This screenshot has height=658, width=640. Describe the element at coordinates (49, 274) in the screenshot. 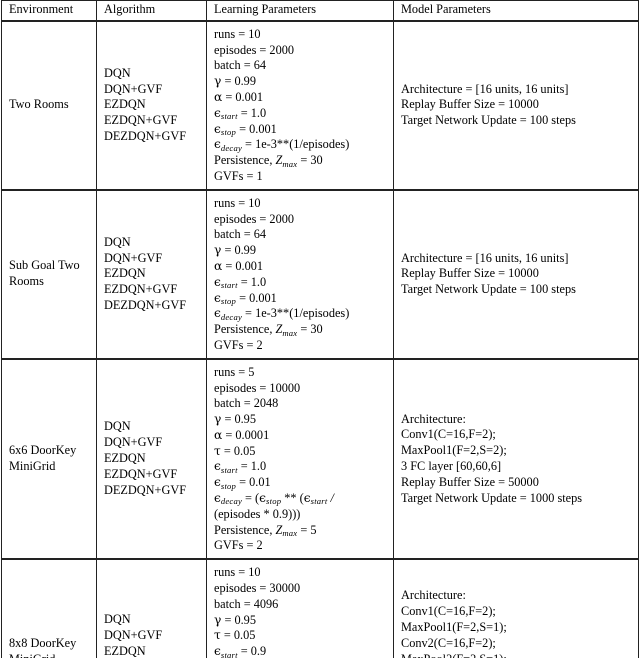

I see `cell-environment: Sub Goal Two Rooms` at that location.